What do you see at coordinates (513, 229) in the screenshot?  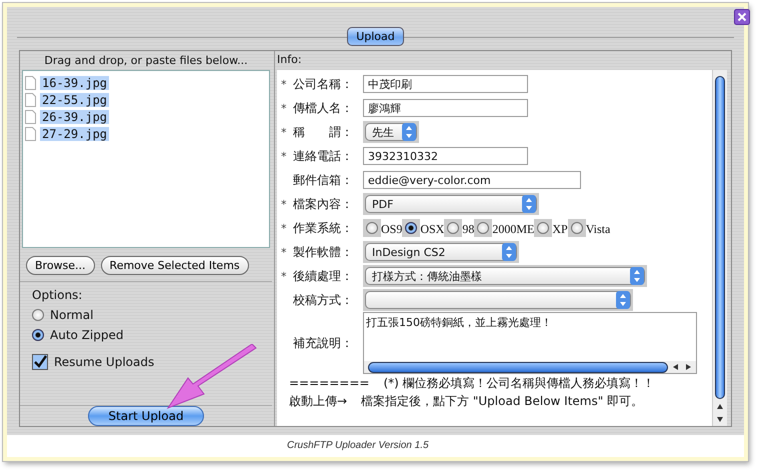 I see `option-label: 2000ME` at bounding box center [513, 229].